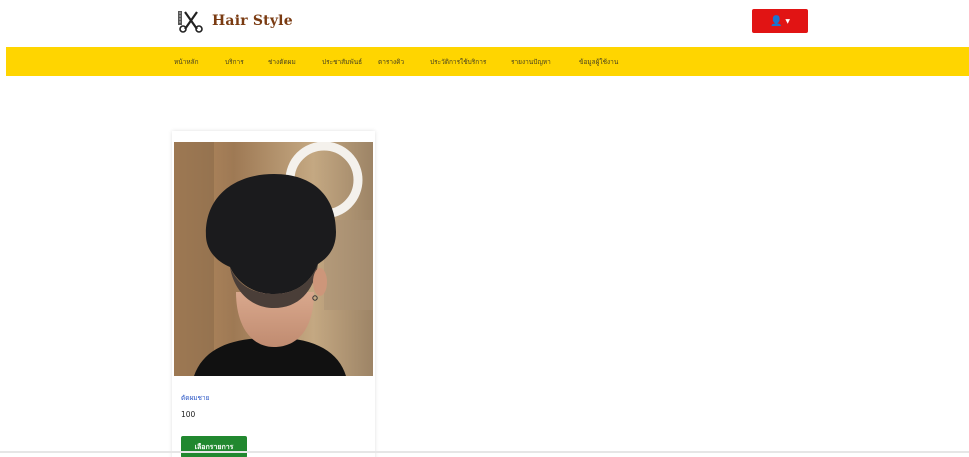 This screenshot has width=969, height=457. Describe the element at coordinates (188, 414) in the screenshot. I see `service-price: 100` at that location.